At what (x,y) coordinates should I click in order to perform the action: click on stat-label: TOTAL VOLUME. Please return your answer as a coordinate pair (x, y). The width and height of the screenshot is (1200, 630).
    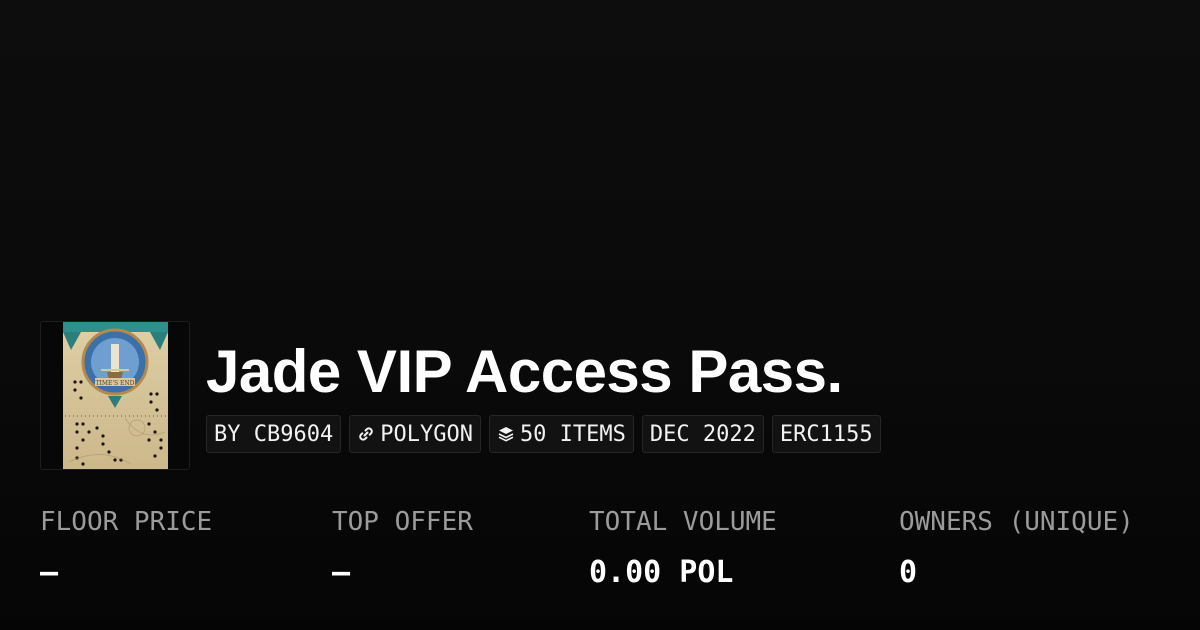
    Looking at the image, I should click on (683, 522).